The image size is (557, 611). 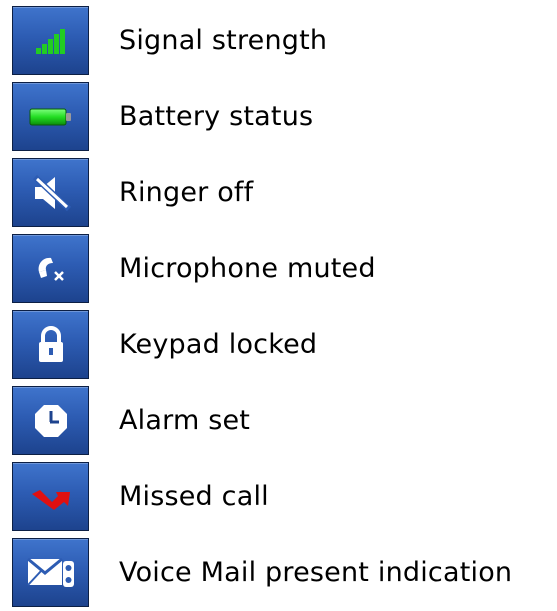 What do you see at coordinates (50, 572) in the screenshot?
I see `voice-mail-icon` at bounding box center [50, 572].